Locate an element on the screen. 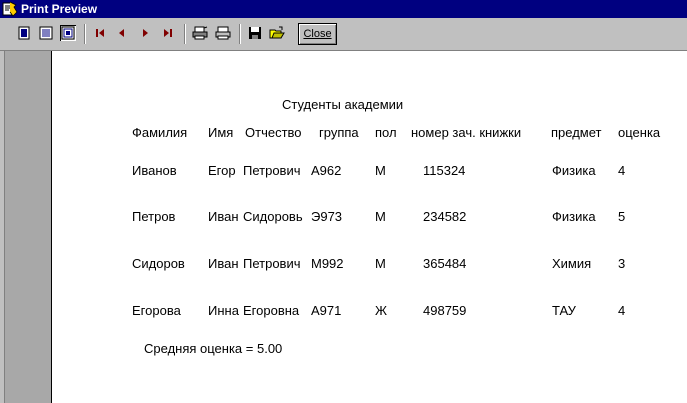  cell-name: Егор is located at coordinates (222, 170).